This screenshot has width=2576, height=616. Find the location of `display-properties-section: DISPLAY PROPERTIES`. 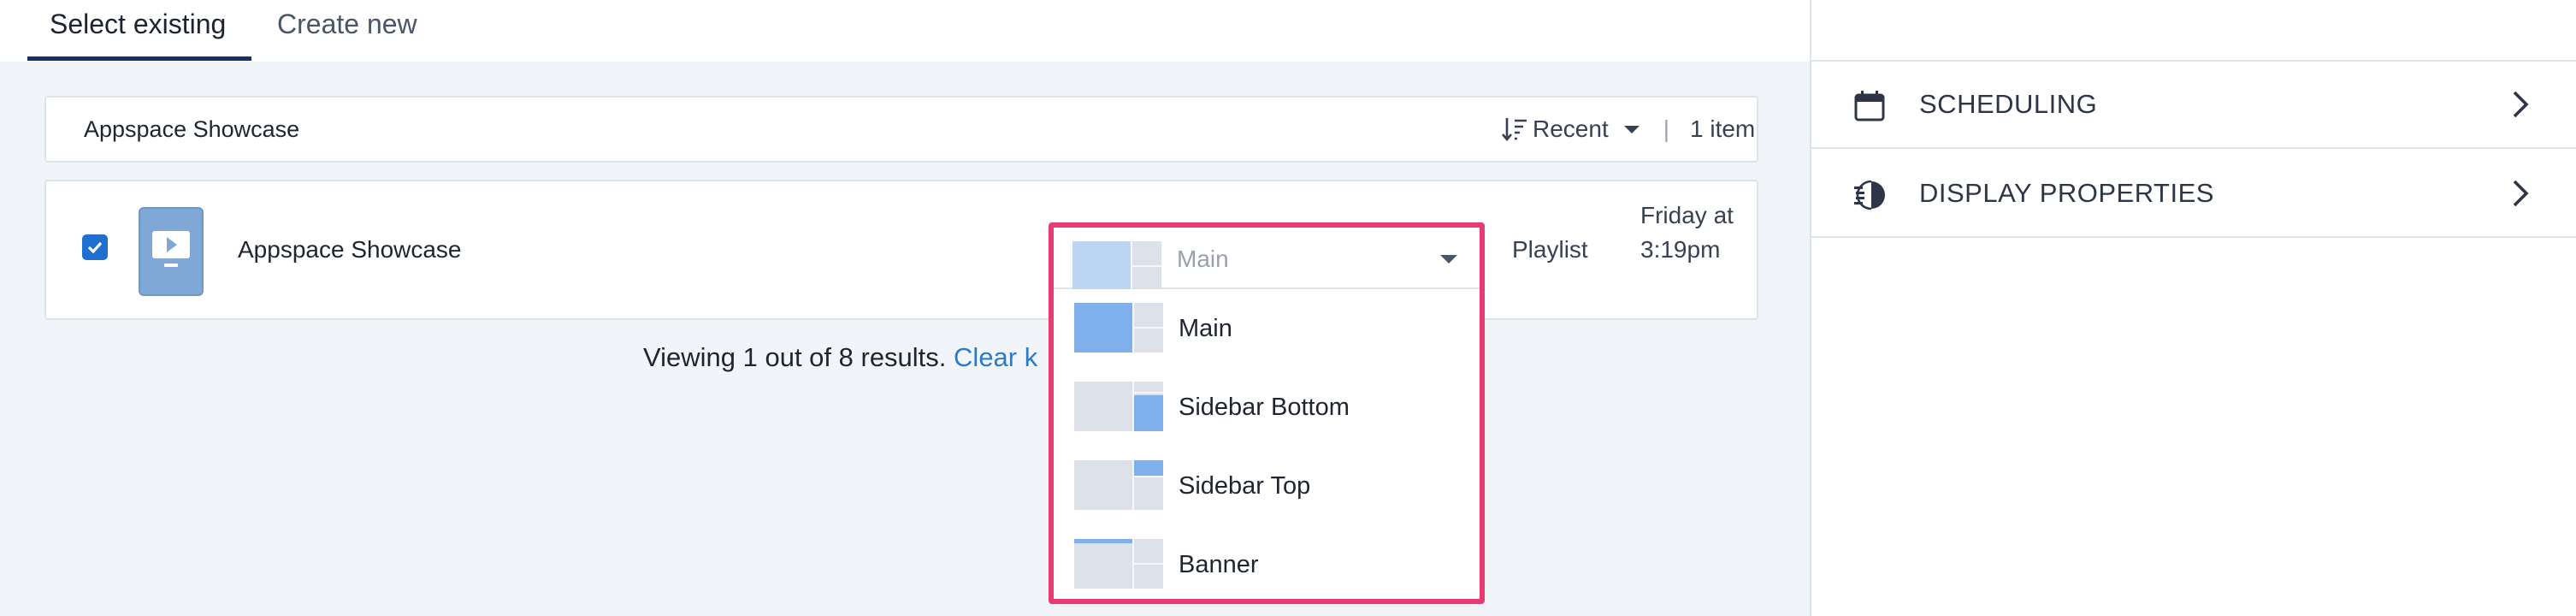

display-properties-section: DISPLAY PROPERTIES is located at coordinates (2193, 194).